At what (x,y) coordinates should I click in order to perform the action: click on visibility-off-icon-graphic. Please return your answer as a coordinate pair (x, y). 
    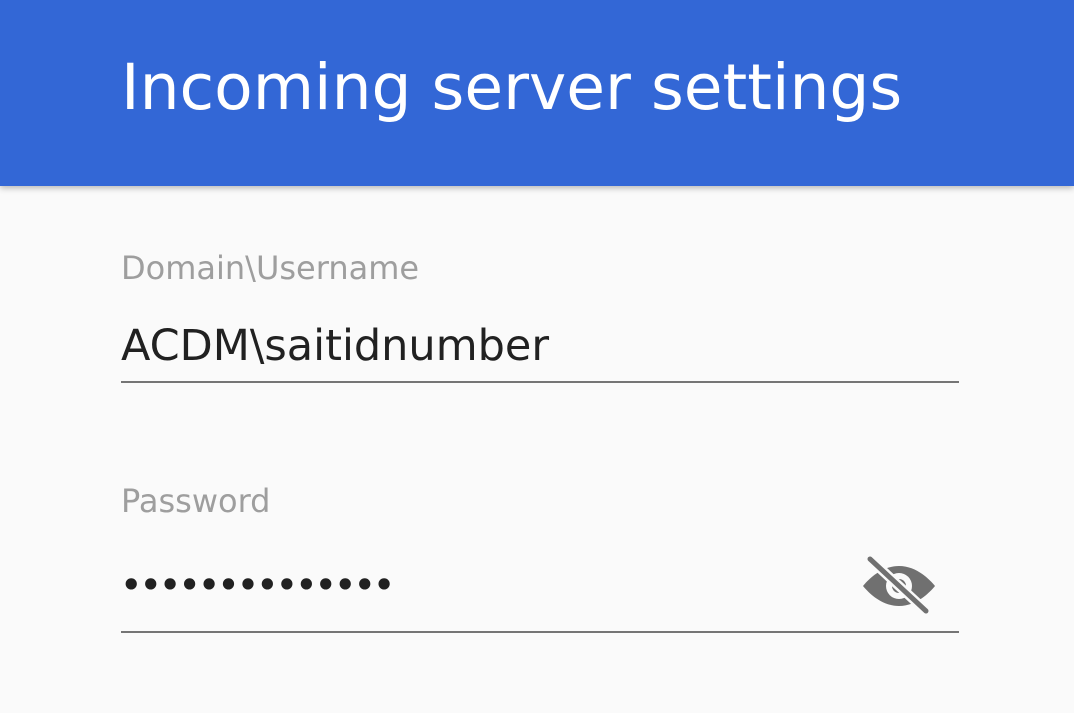
    Looking at the image, I should click on (899, 585).